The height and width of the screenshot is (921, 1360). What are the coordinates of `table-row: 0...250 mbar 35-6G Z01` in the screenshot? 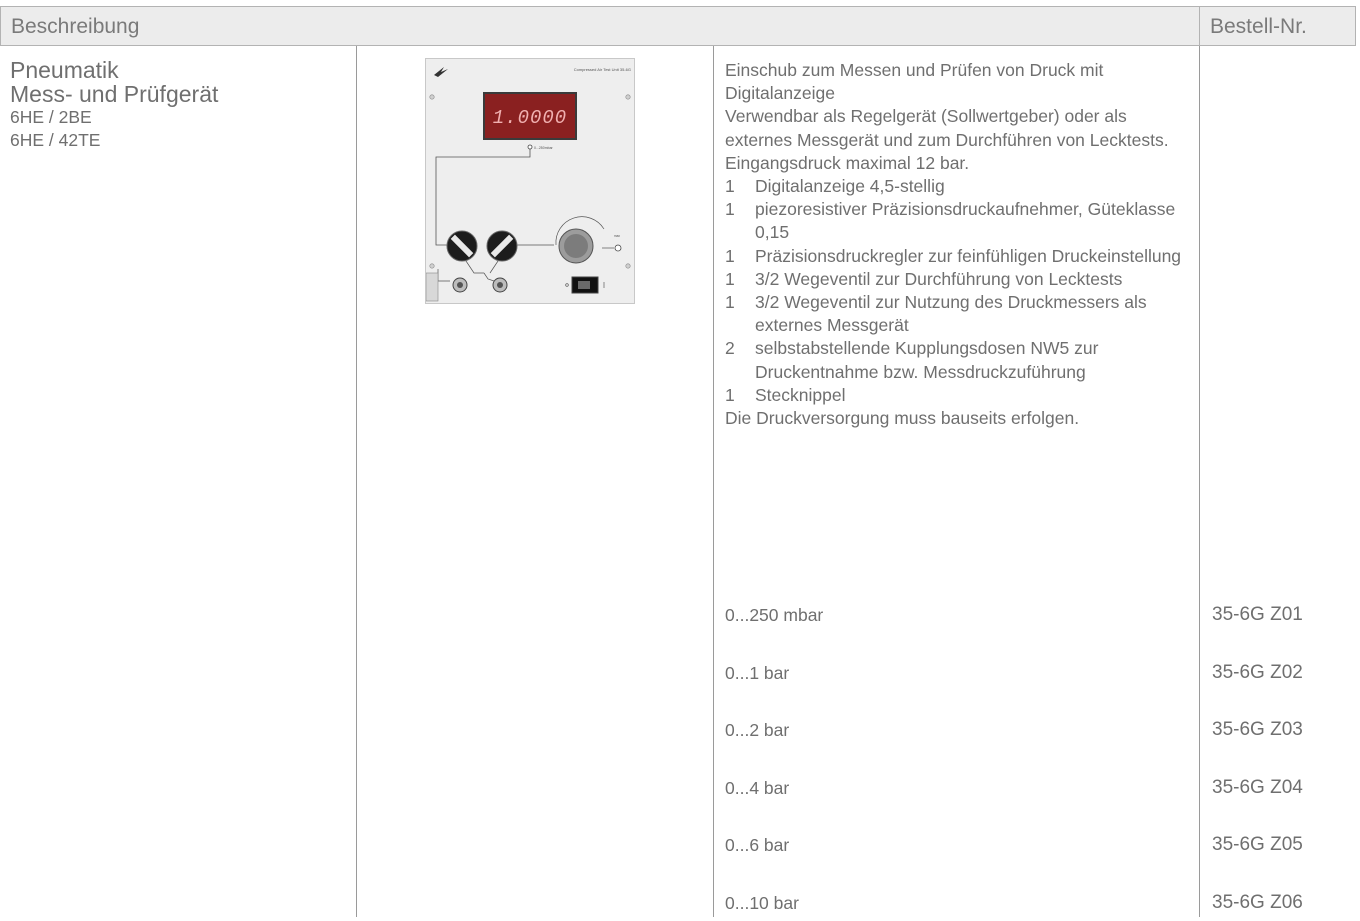 It's located at (1035, 618).